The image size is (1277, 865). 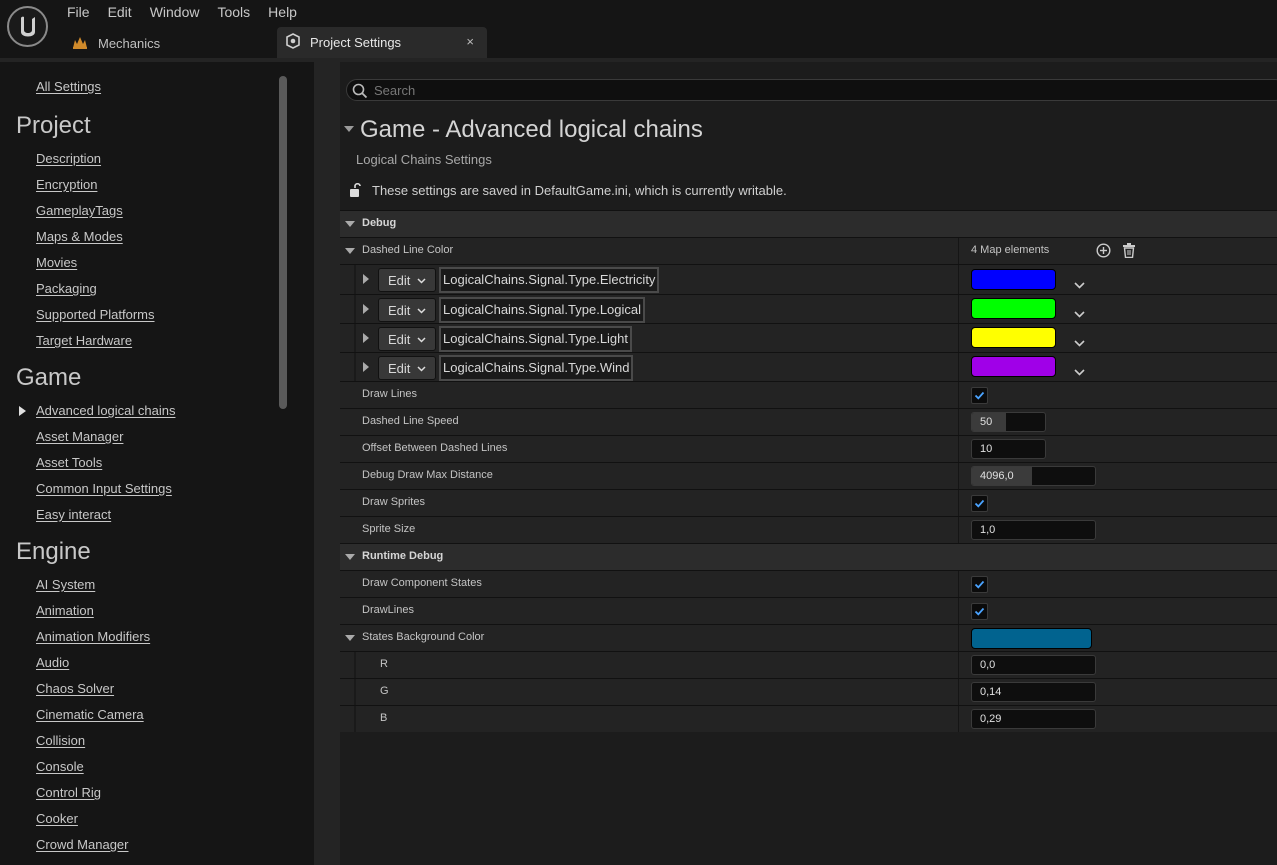 What do you see at coordinates (542, 310) in the screenshot?
I see `map-key-field: LogicalChains.Signal.Type.Logical` at bounding box center [542, 310].